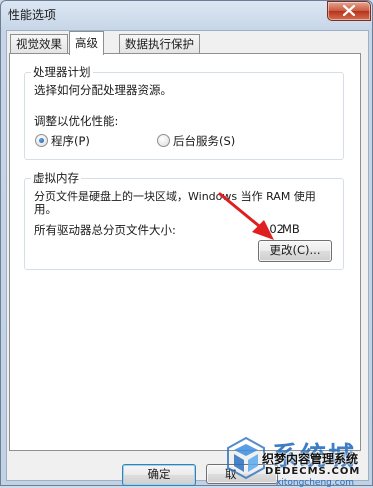 This screenshot has height=488, width=373. Describe the element at coordinates (70, 141) in the screenshot. I see `programs-radio-label: 程序(P)` at that location.